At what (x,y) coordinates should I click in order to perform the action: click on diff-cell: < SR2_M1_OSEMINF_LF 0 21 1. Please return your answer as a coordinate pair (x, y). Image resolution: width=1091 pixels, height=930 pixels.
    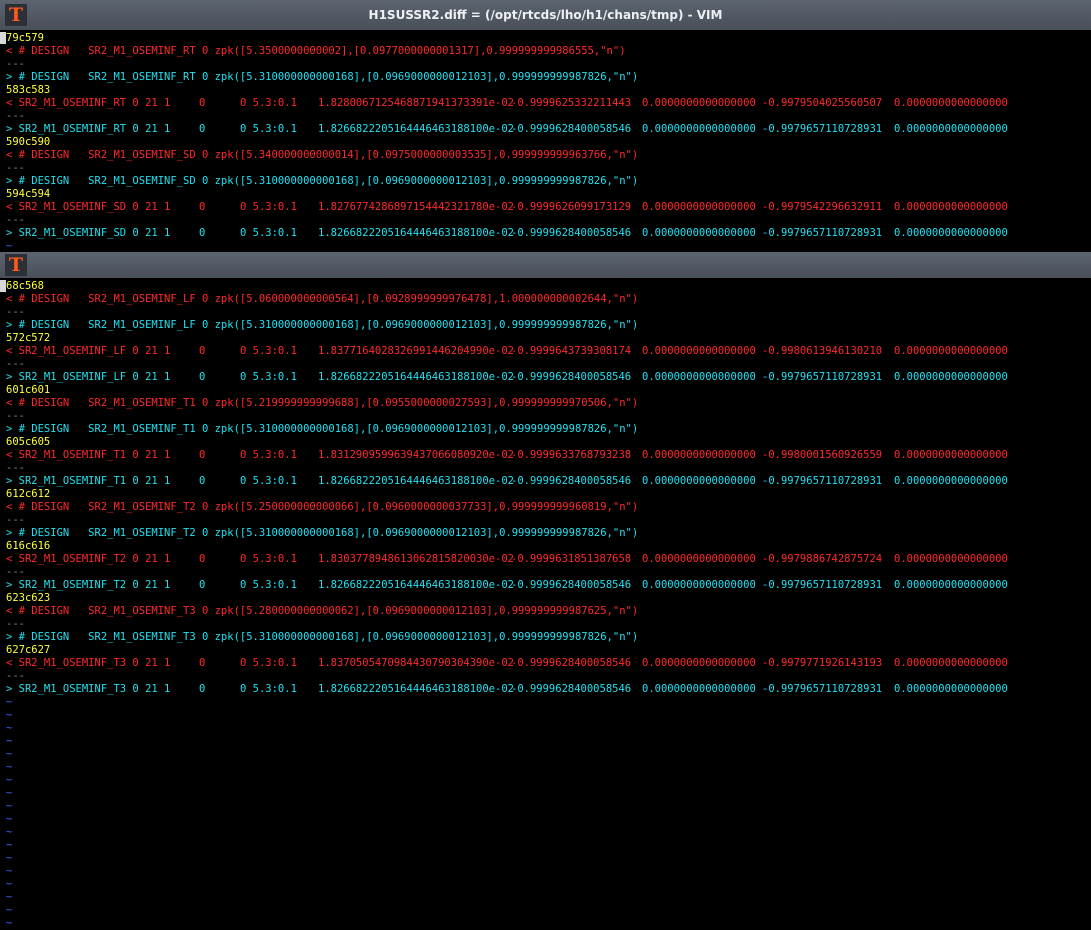
    Looking at the image, I should click on (88, 351).